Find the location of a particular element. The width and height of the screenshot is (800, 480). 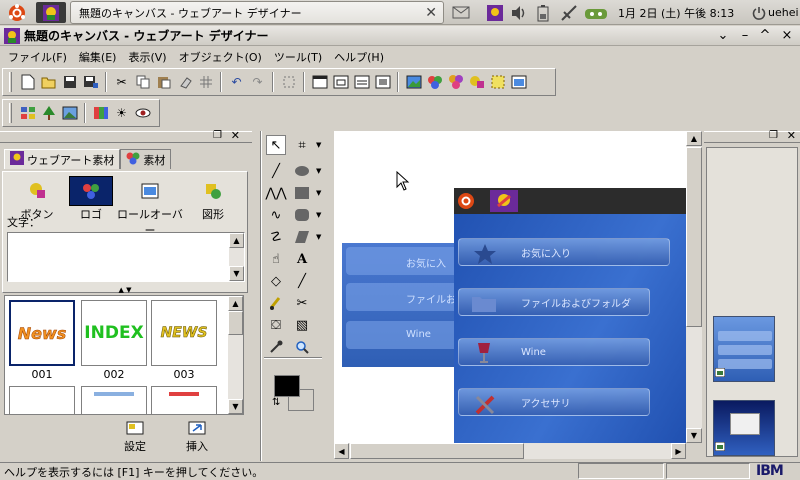

photo-icon is located at coordinates (69, 113).